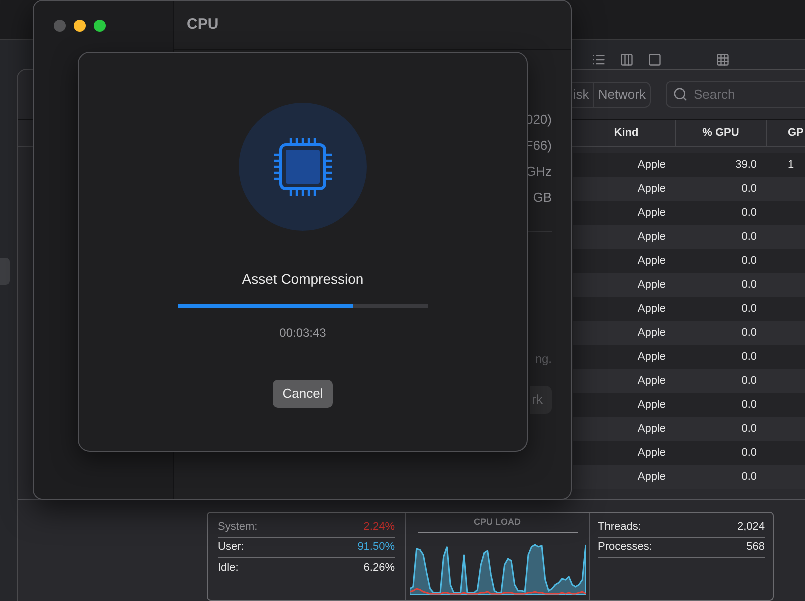 The height and width of the screenshot is (601, 805). What do you see at coordinates (303, 333) in the screenshot?
I see `elapsed-time: 00:03:43` at bounding box center [303, 333].